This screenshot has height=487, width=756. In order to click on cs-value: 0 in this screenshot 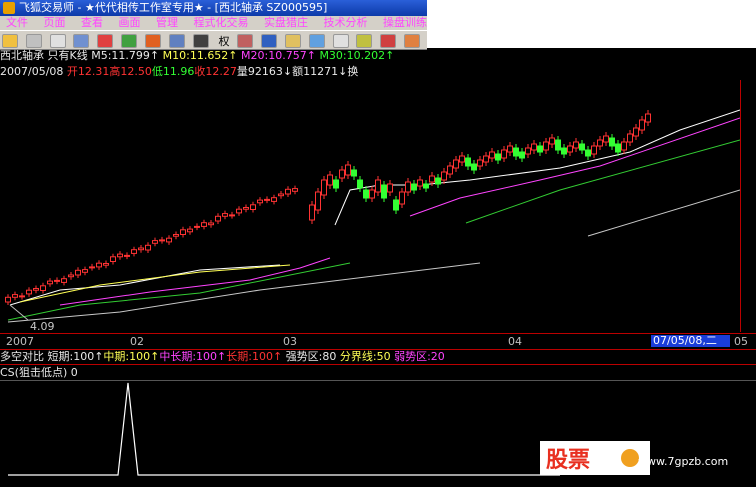, I will do `click(74, 372)`.